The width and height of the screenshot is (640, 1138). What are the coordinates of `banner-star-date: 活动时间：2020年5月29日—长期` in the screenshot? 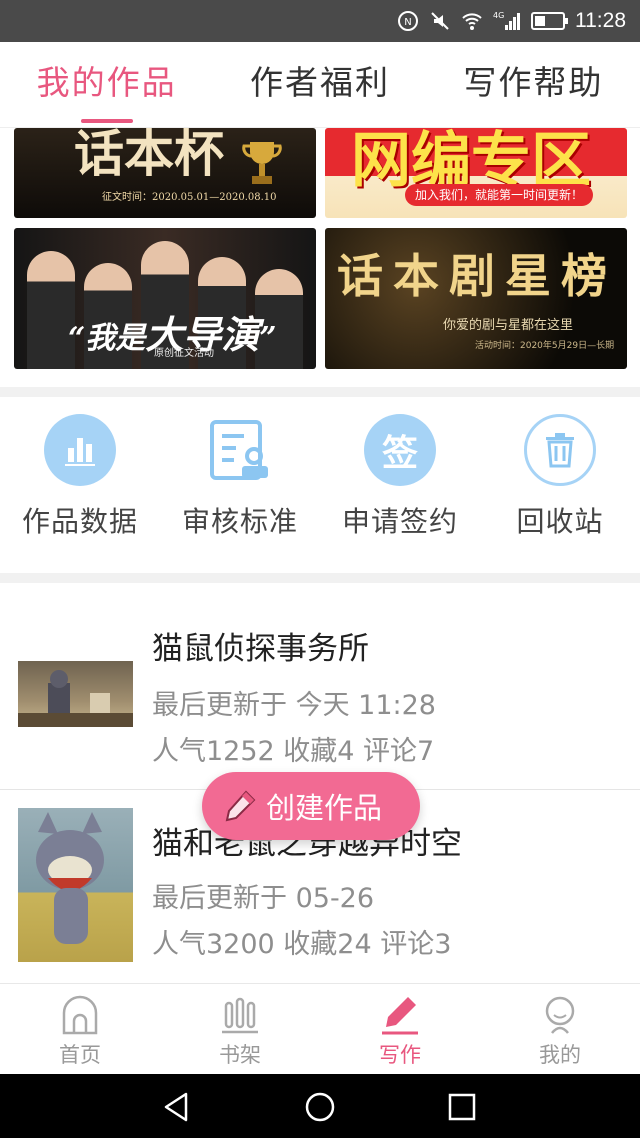 It's located at (545, 346).